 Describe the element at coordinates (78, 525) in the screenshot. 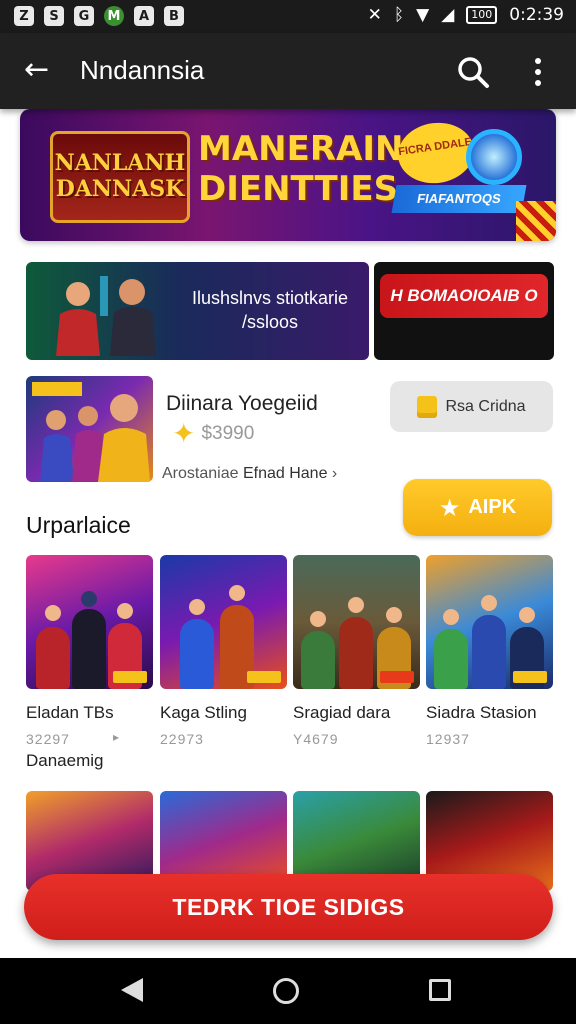

I see `section-title: Urparlaice` at that location.